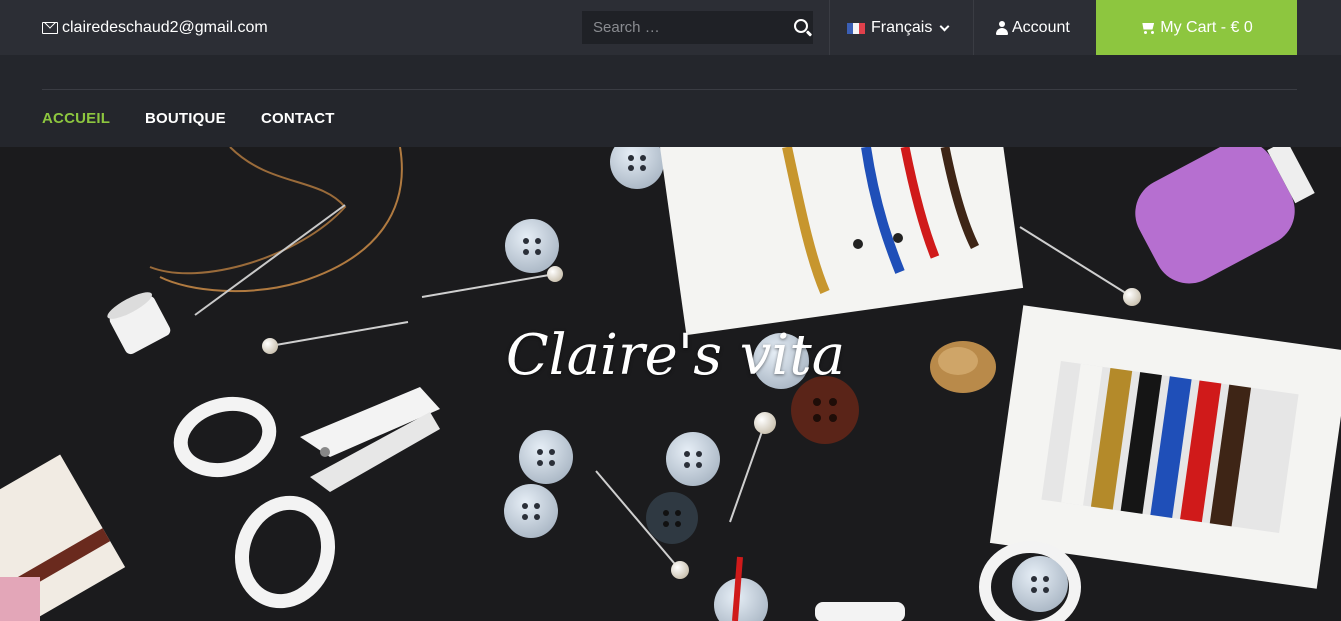 This screenshot has height=621, width=1341. Describe the element at coordinates (165, 27) in the screenshot. I see `contact-email-text: clairedeschaud2@gmail.com` at that location.